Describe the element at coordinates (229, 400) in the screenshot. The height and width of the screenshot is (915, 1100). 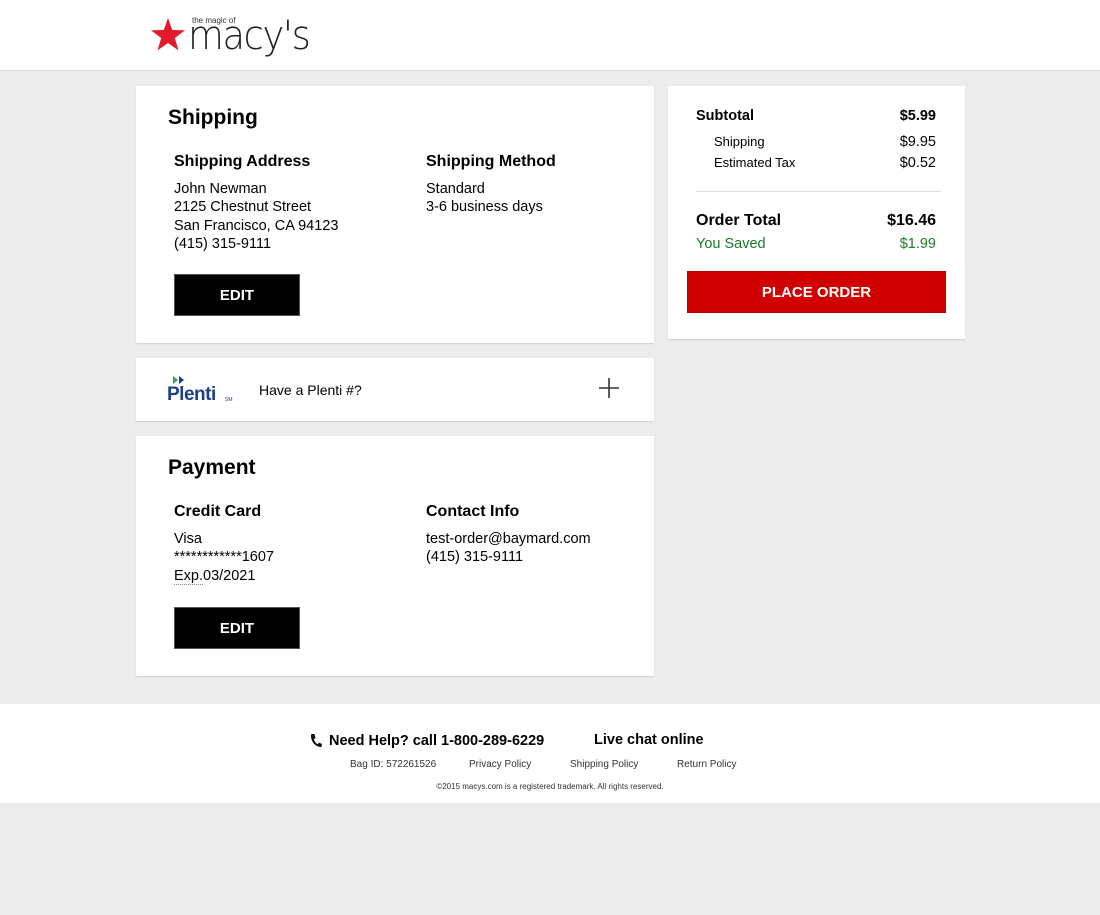
I see `plenti-sm-mark: SM` at that location.